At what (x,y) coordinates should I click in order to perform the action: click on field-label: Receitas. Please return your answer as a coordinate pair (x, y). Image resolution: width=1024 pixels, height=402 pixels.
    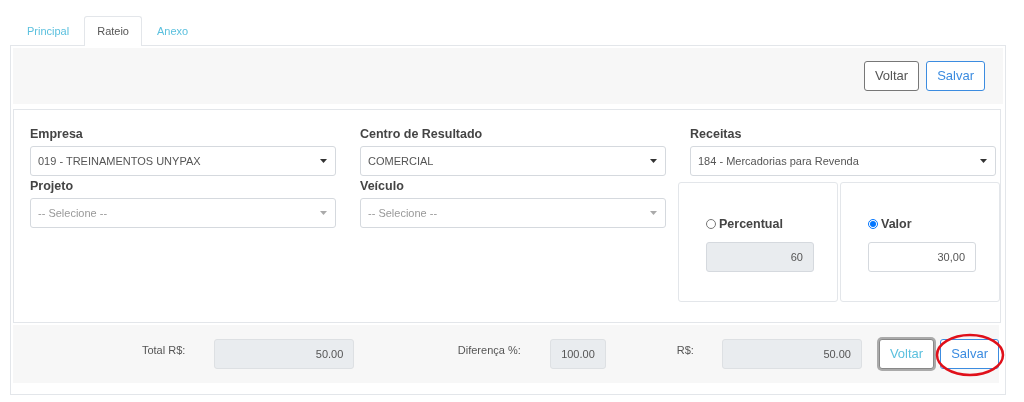
    Looking at the image, I should click on (716, 134).